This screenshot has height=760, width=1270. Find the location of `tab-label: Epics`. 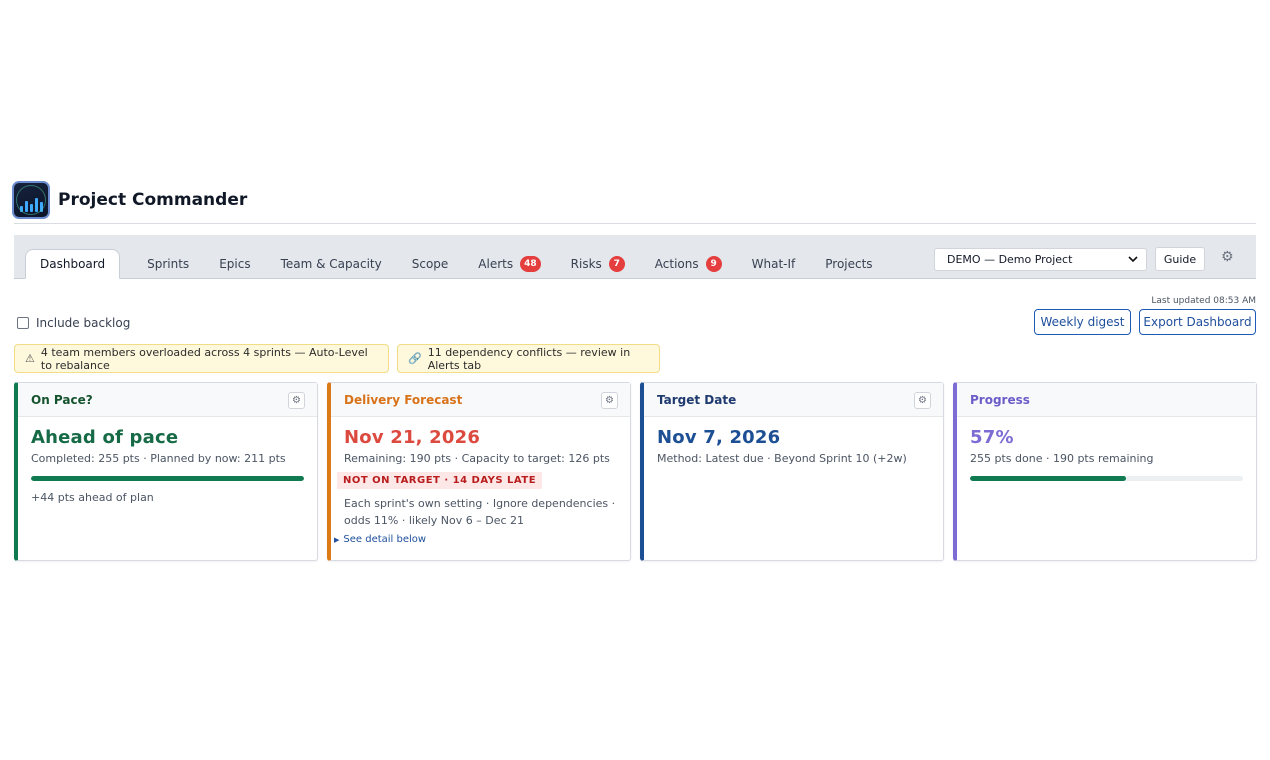

tab-label: Epics is located at coordinates (235, 264).